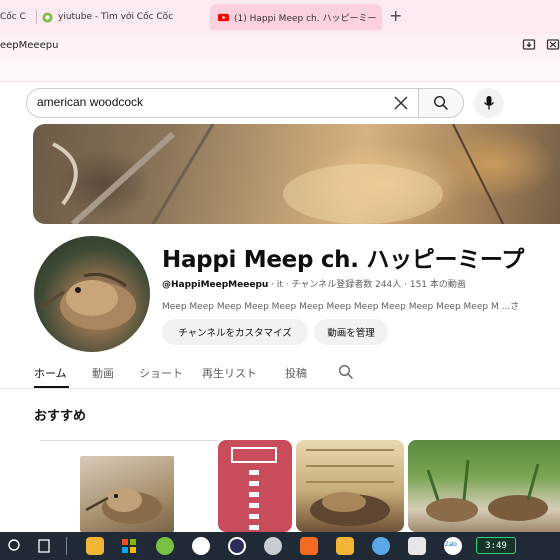  Describe the element at coordinates (395, 15) in the screenshot. I see `new-tab-icon: +` at that location.